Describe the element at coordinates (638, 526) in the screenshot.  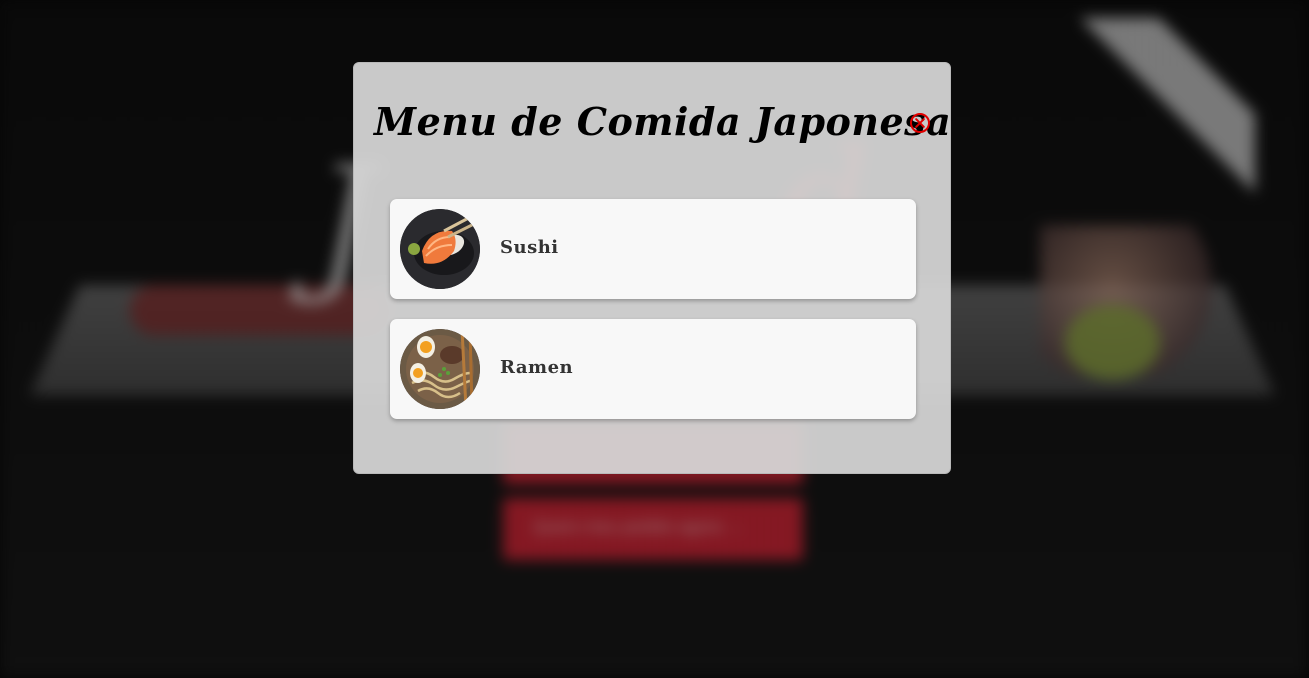
I see `background-order-button-label: Quero meu pedido agora →` at that location.